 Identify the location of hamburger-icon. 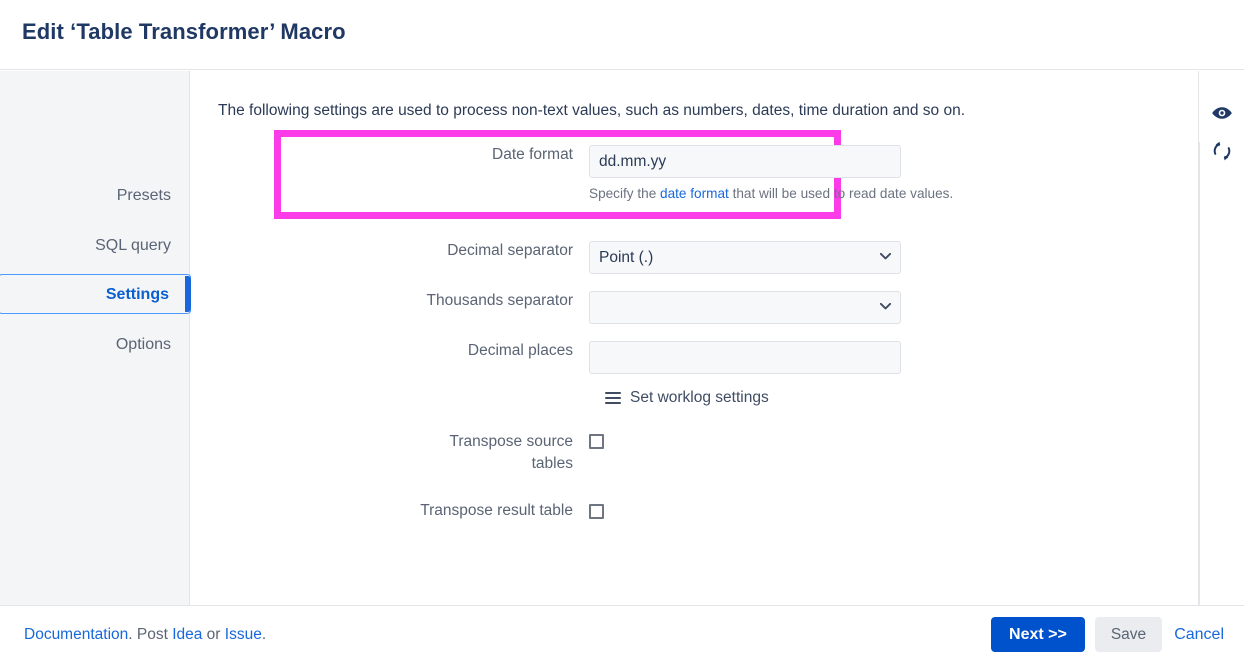
(613, 398).